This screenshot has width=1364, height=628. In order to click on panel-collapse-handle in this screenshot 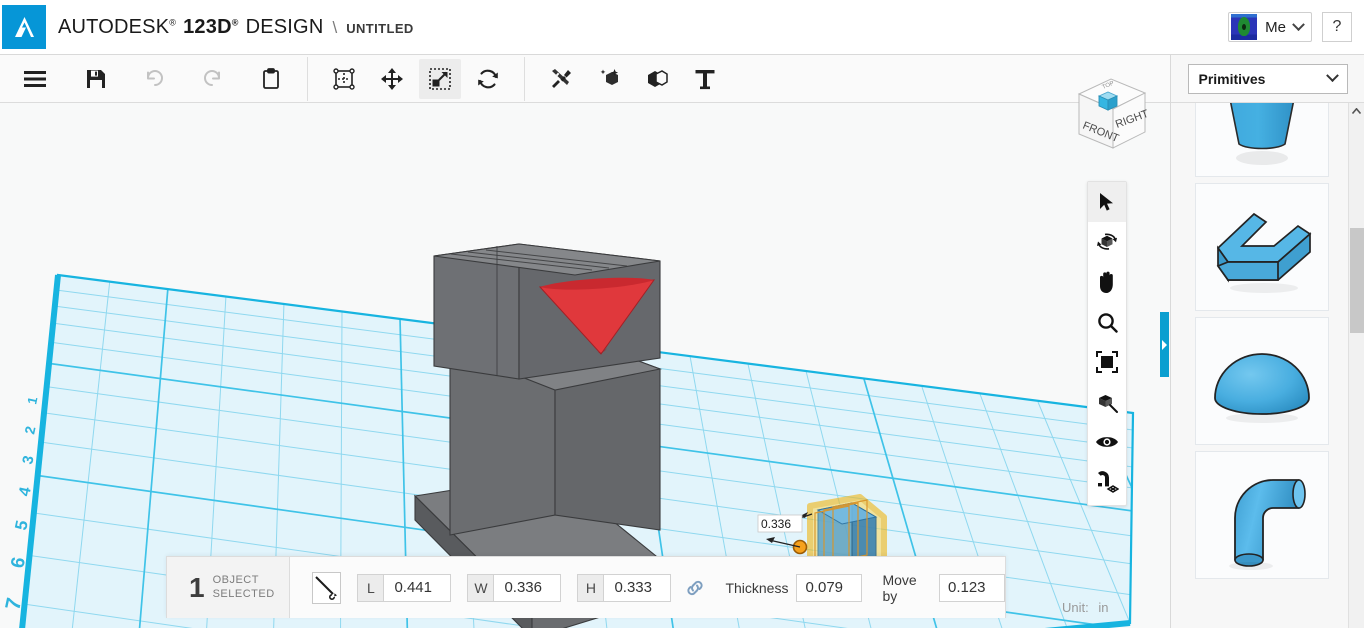, I will do `click(1164, 344)`.